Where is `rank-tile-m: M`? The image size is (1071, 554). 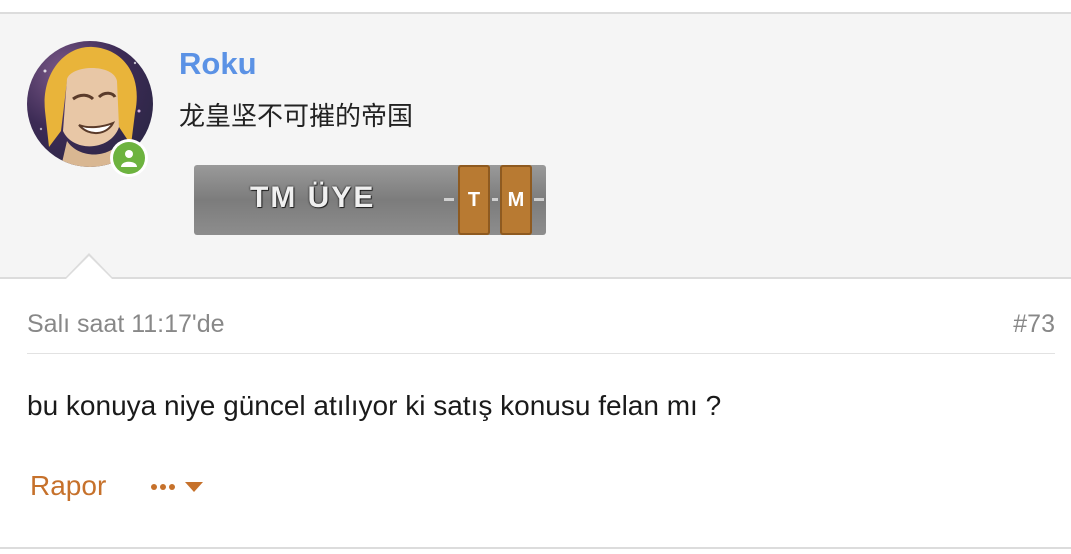
rank-tile-m: M is located at coordinates (516, 200).